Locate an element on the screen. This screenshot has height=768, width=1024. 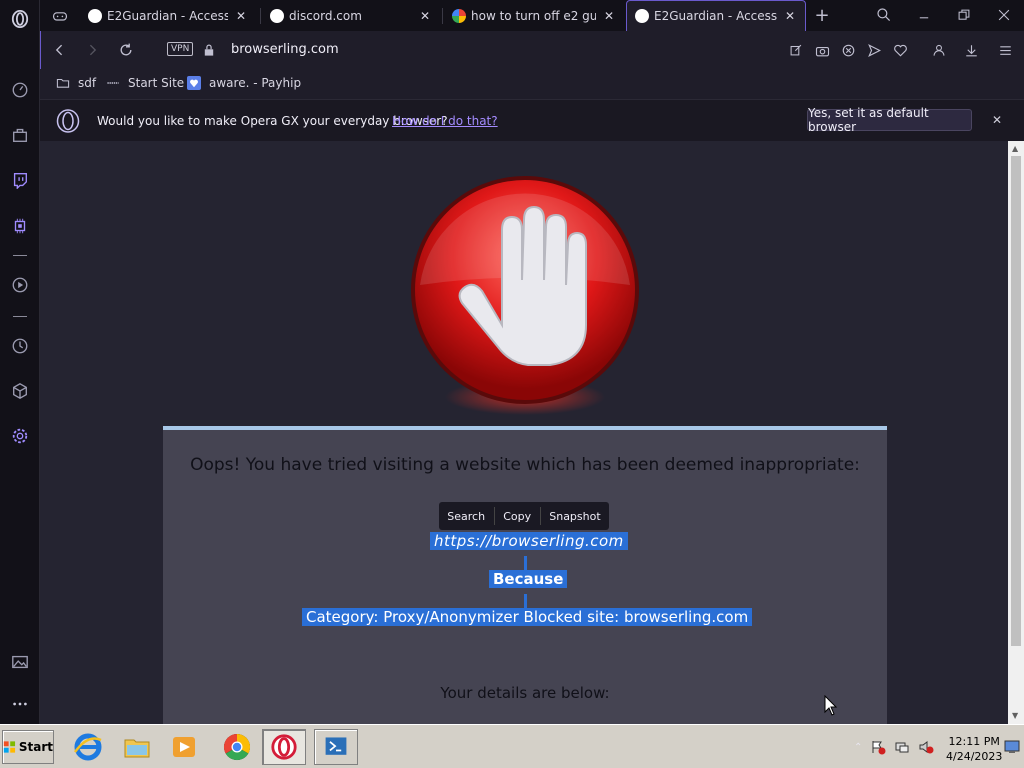
windows-taskbar: Start ⌃ 12:11 PM 4/24/2023 is located at coordinates (512, 746).